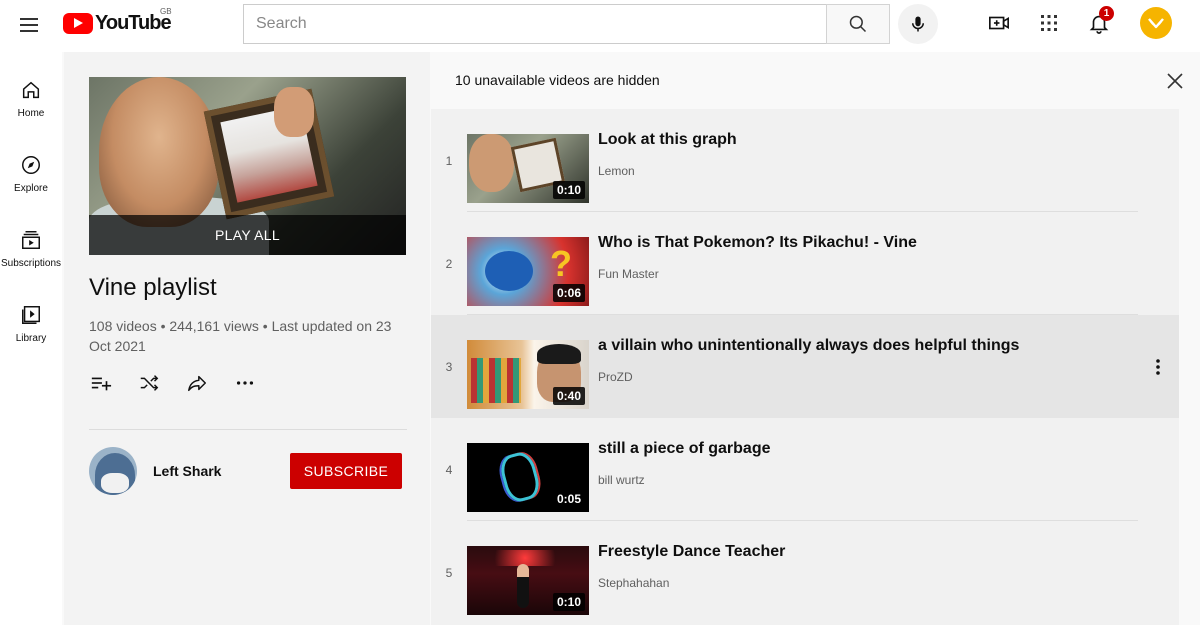 This screenshot has width=1200, height=625. I want to click on logo-region: GB, so click(166, 11).